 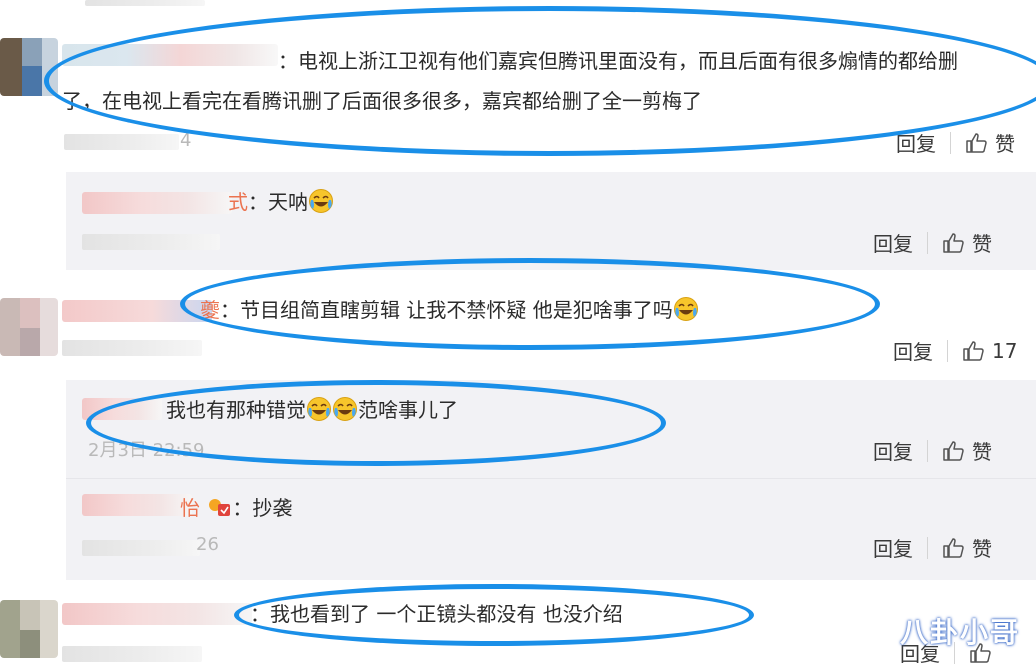 What do you see at coordinates (321, 201) in the screenshot?
I see `laugh-cry-emoji` at bounding box center [321, 201].